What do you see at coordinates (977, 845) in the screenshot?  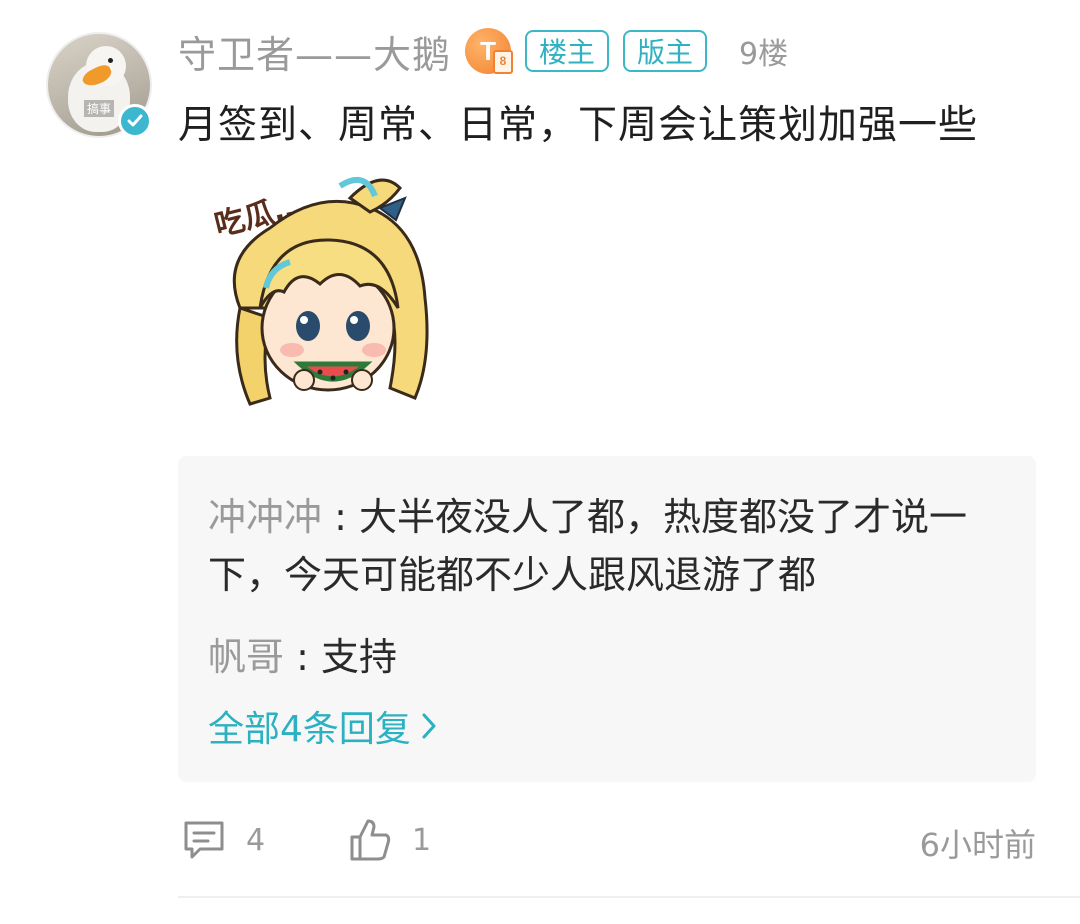 I see `post-time: 6小时前` at bounding box center [977, 845].